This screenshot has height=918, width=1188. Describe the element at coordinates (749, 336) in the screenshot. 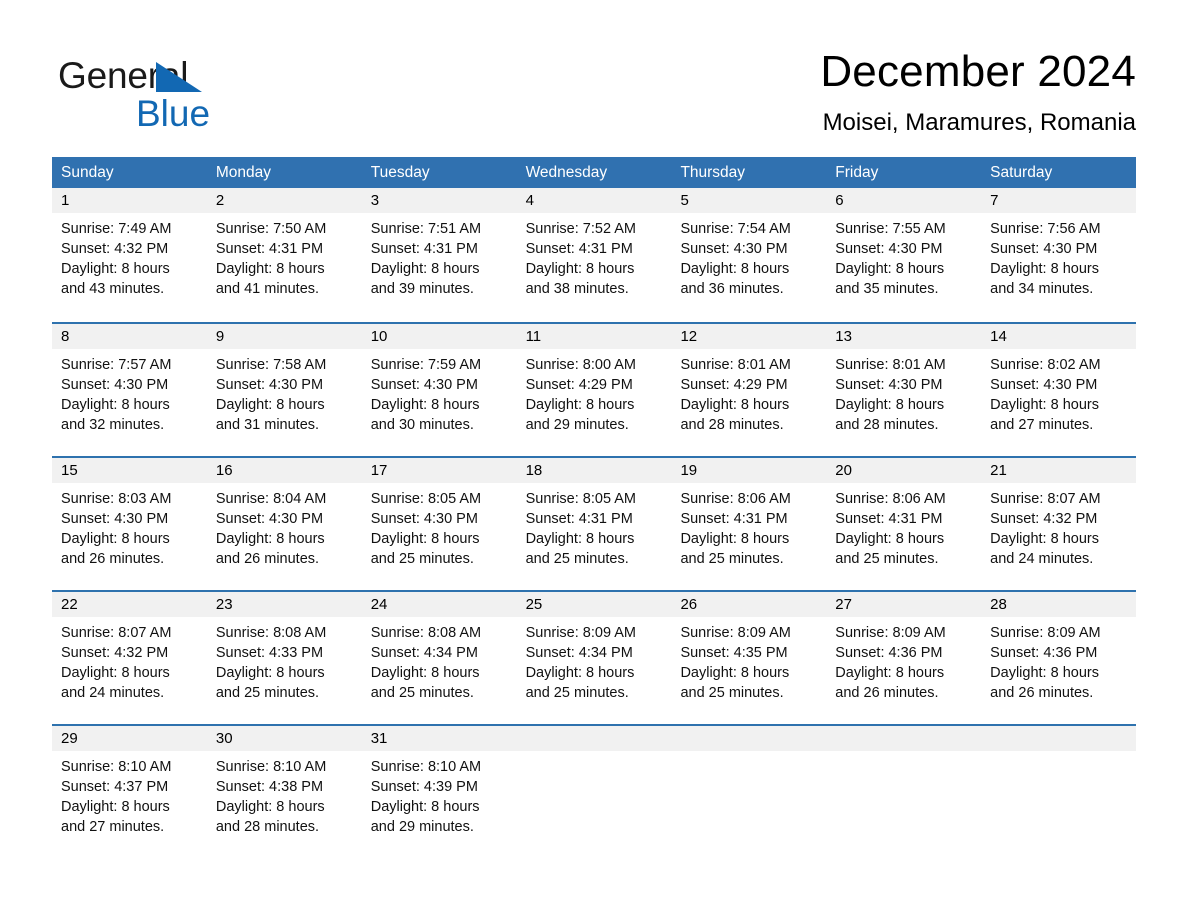

I see `day-number: 12` at that location.